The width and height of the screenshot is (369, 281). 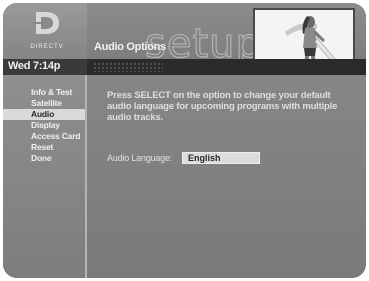 I want to click on clock-bar: Wed 7:14p, so click(x=45, y=67).